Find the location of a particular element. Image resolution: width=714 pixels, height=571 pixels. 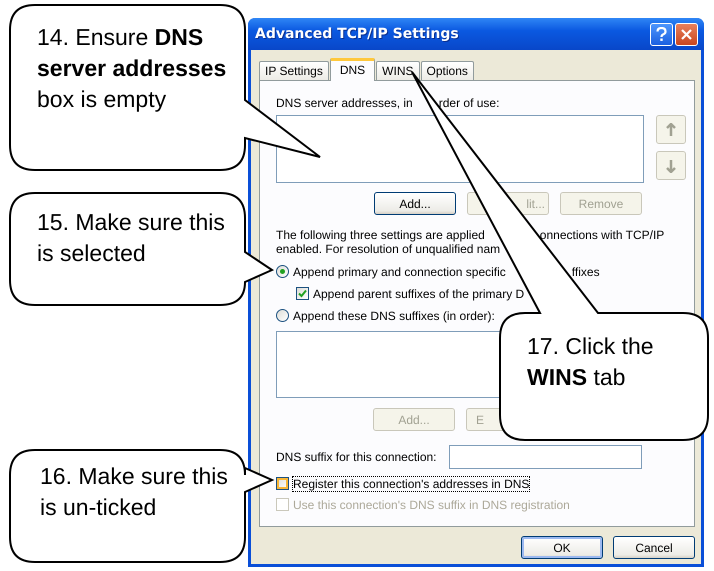

tab: Options is located at coordinates (447, 70).